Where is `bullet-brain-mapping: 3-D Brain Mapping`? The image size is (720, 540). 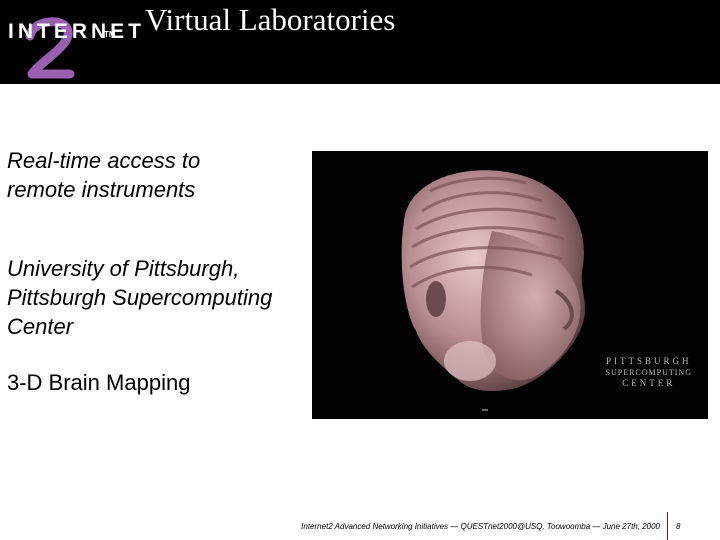 bullet-brain-mapping: 3-D Brain Mapping is located at coordinates (99, 382).